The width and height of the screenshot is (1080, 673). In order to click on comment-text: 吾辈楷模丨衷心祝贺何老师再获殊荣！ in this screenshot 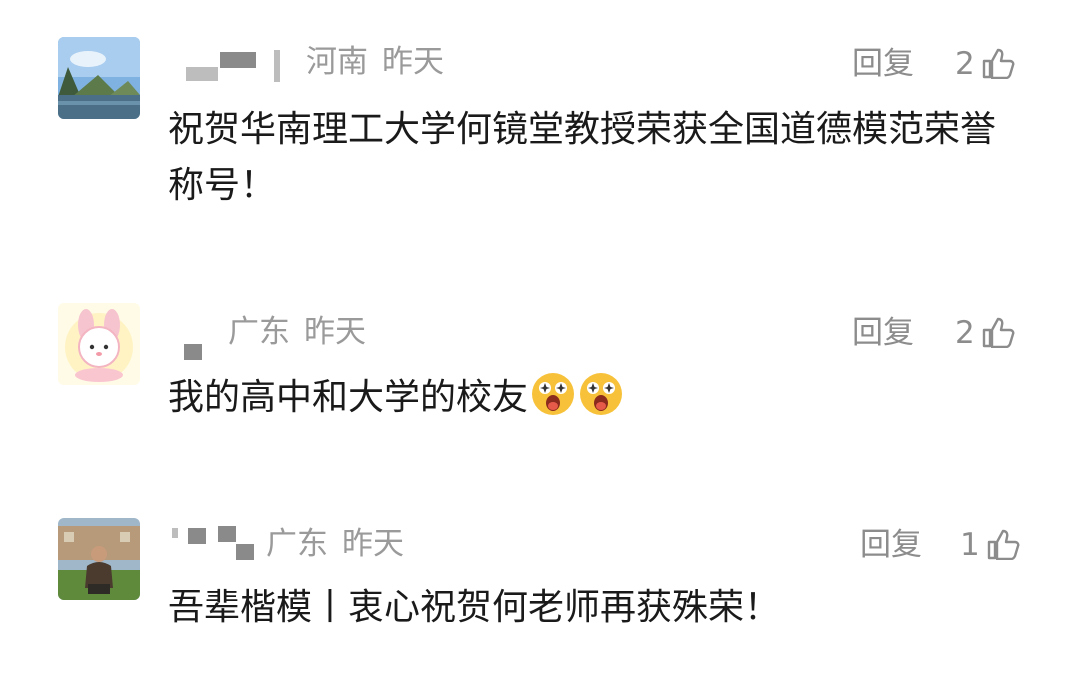, I will do `click(474, 607)`.